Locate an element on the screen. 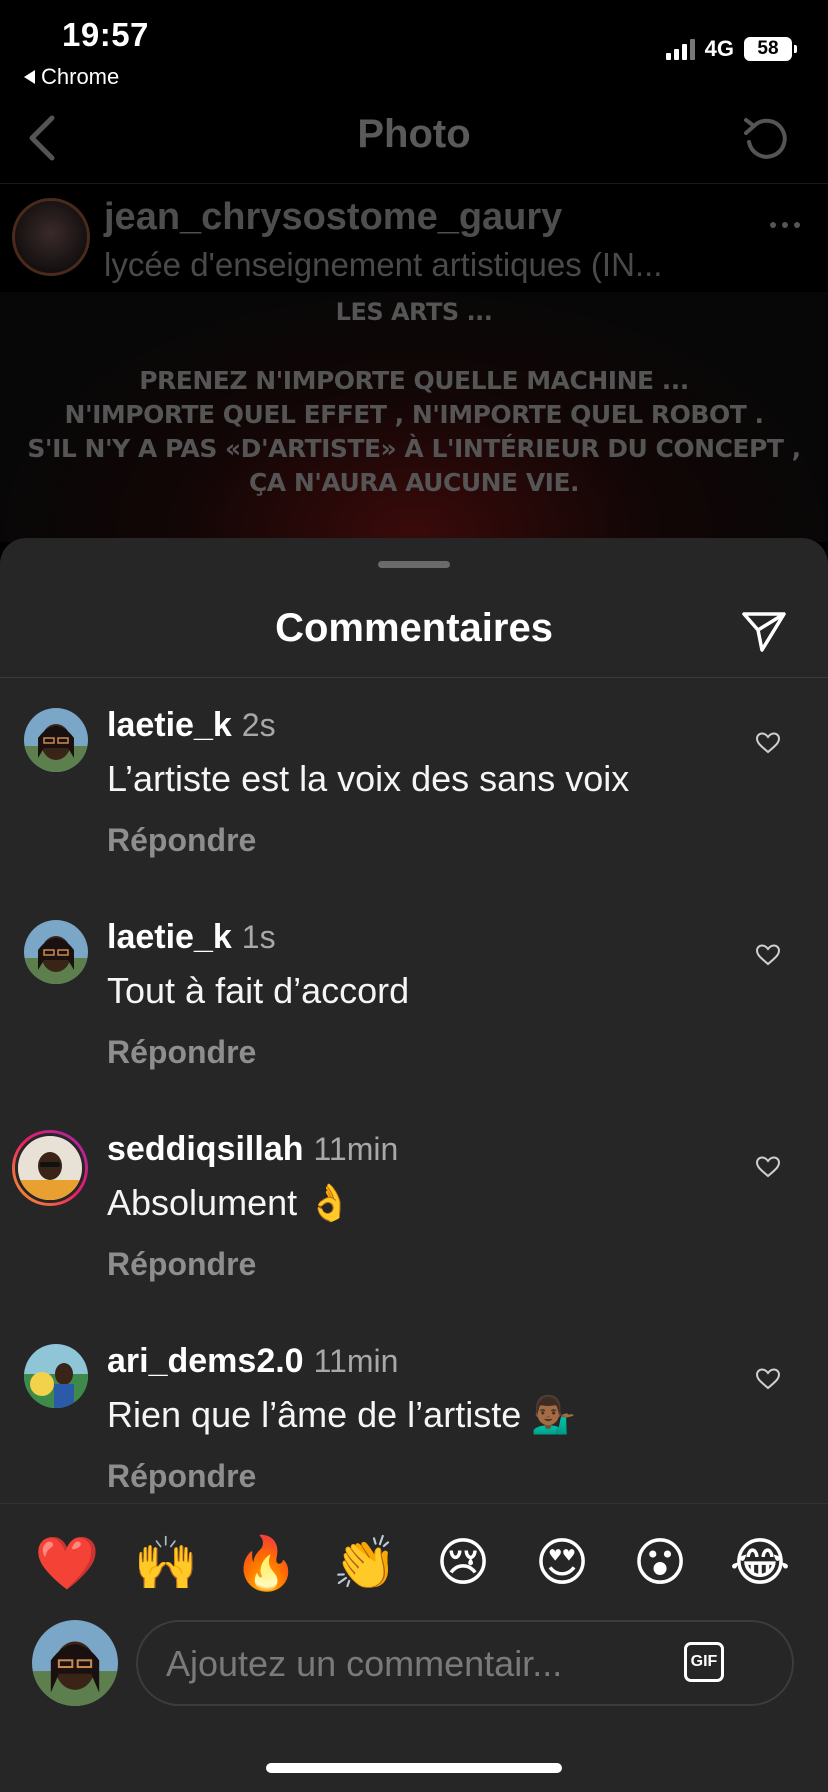 The image size is (828, 1792). comment-input-container: GIF is located at coordinates (465, 1663).